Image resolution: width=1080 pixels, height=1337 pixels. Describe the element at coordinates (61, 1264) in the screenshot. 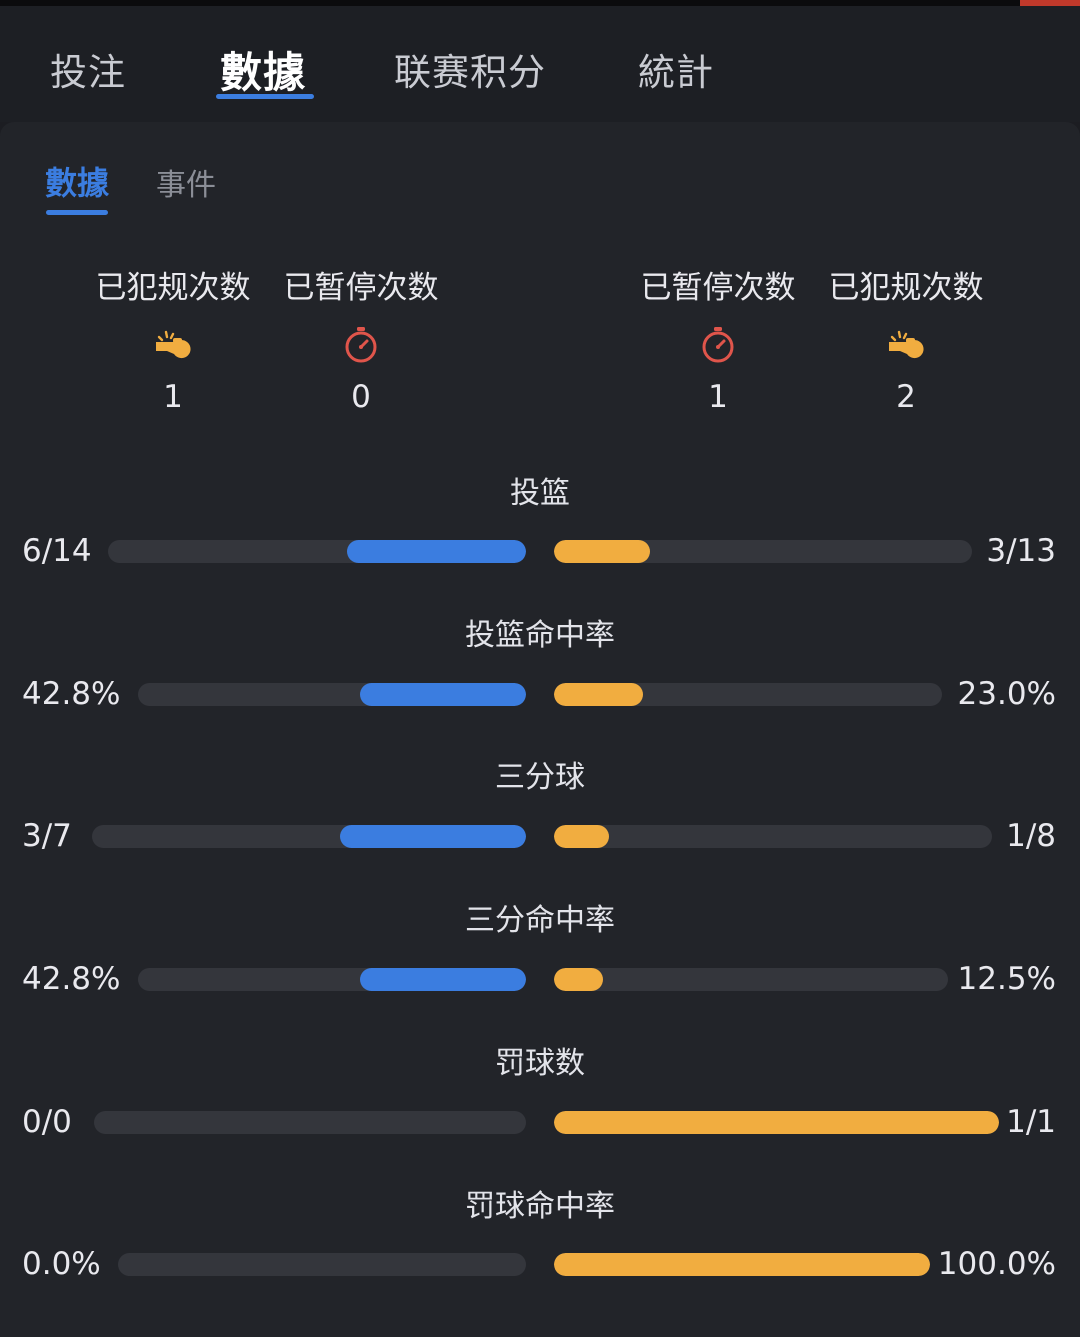

I see `stat-home-value: 0.0%` at that location.